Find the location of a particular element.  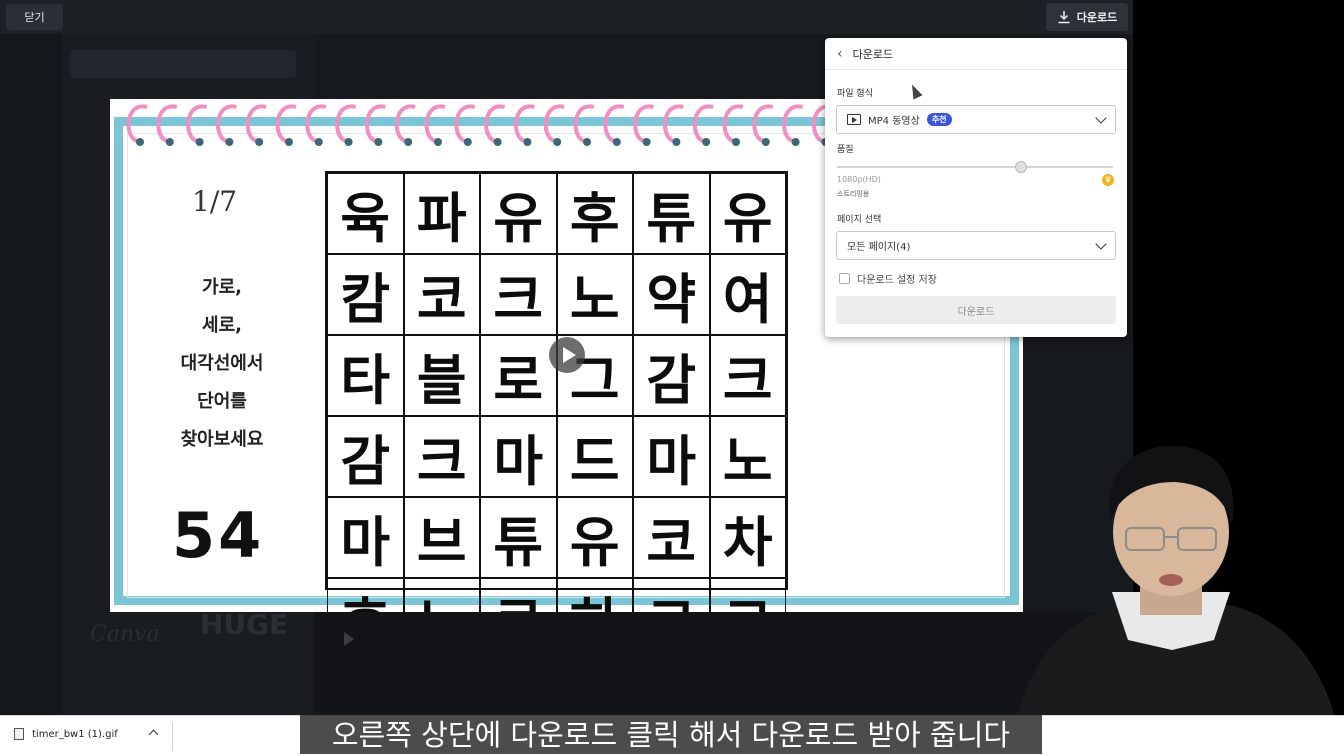

search-input is located at coordinates (183, 64).